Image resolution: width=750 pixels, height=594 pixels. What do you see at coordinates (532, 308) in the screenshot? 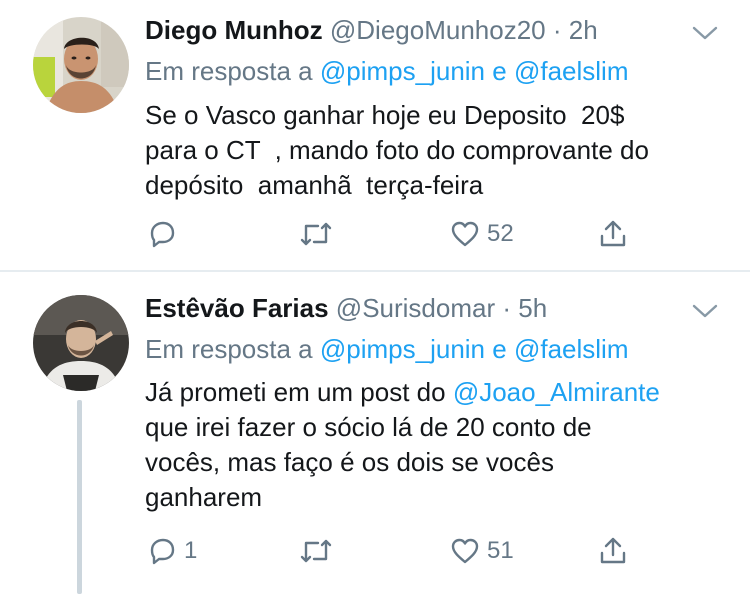
I see `timestamp: 5h` at bounding box center [532, 308].